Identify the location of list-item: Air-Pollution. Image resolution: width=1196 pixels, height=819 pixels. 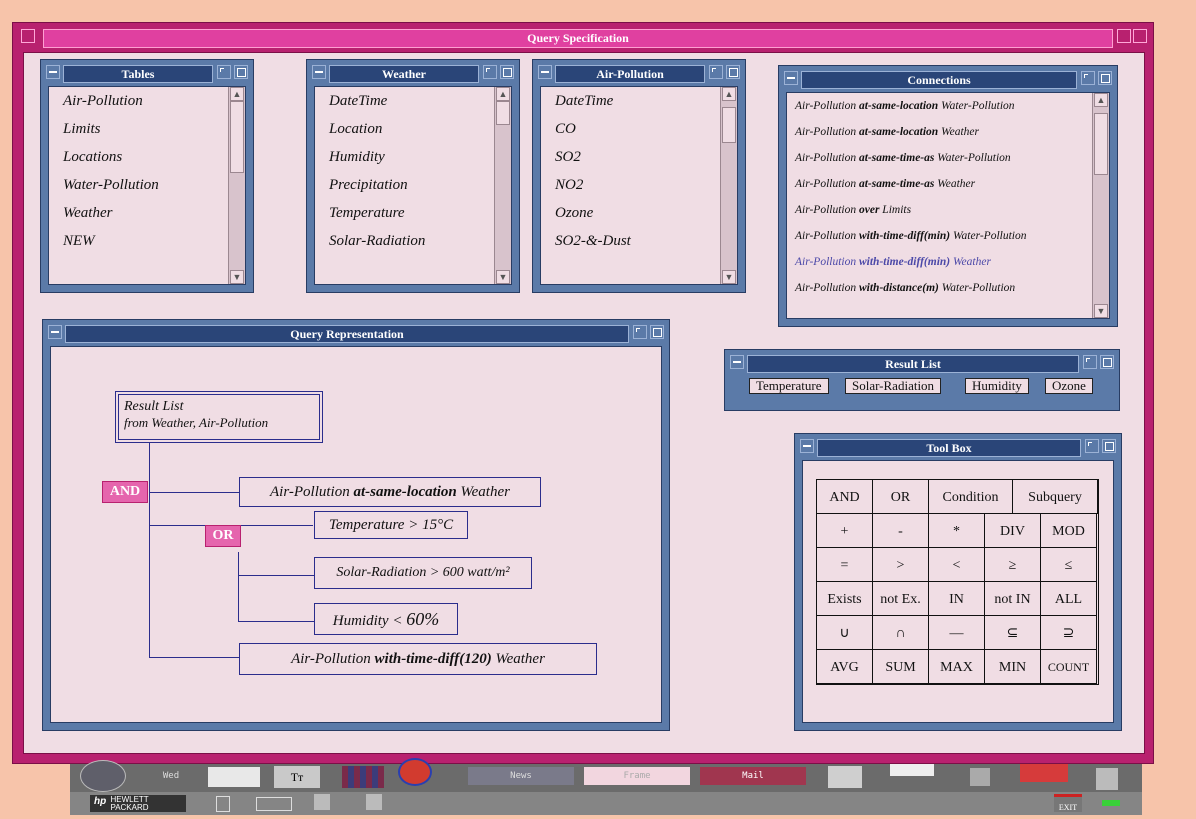
(138, 101).